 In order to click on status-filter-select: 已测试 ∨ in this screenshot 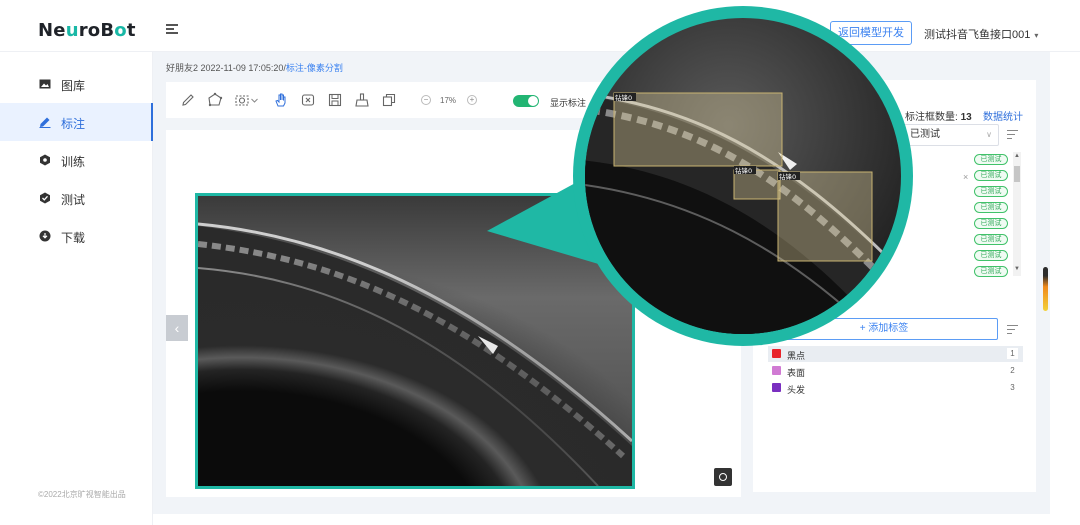, I will do `click(951, 135)`.